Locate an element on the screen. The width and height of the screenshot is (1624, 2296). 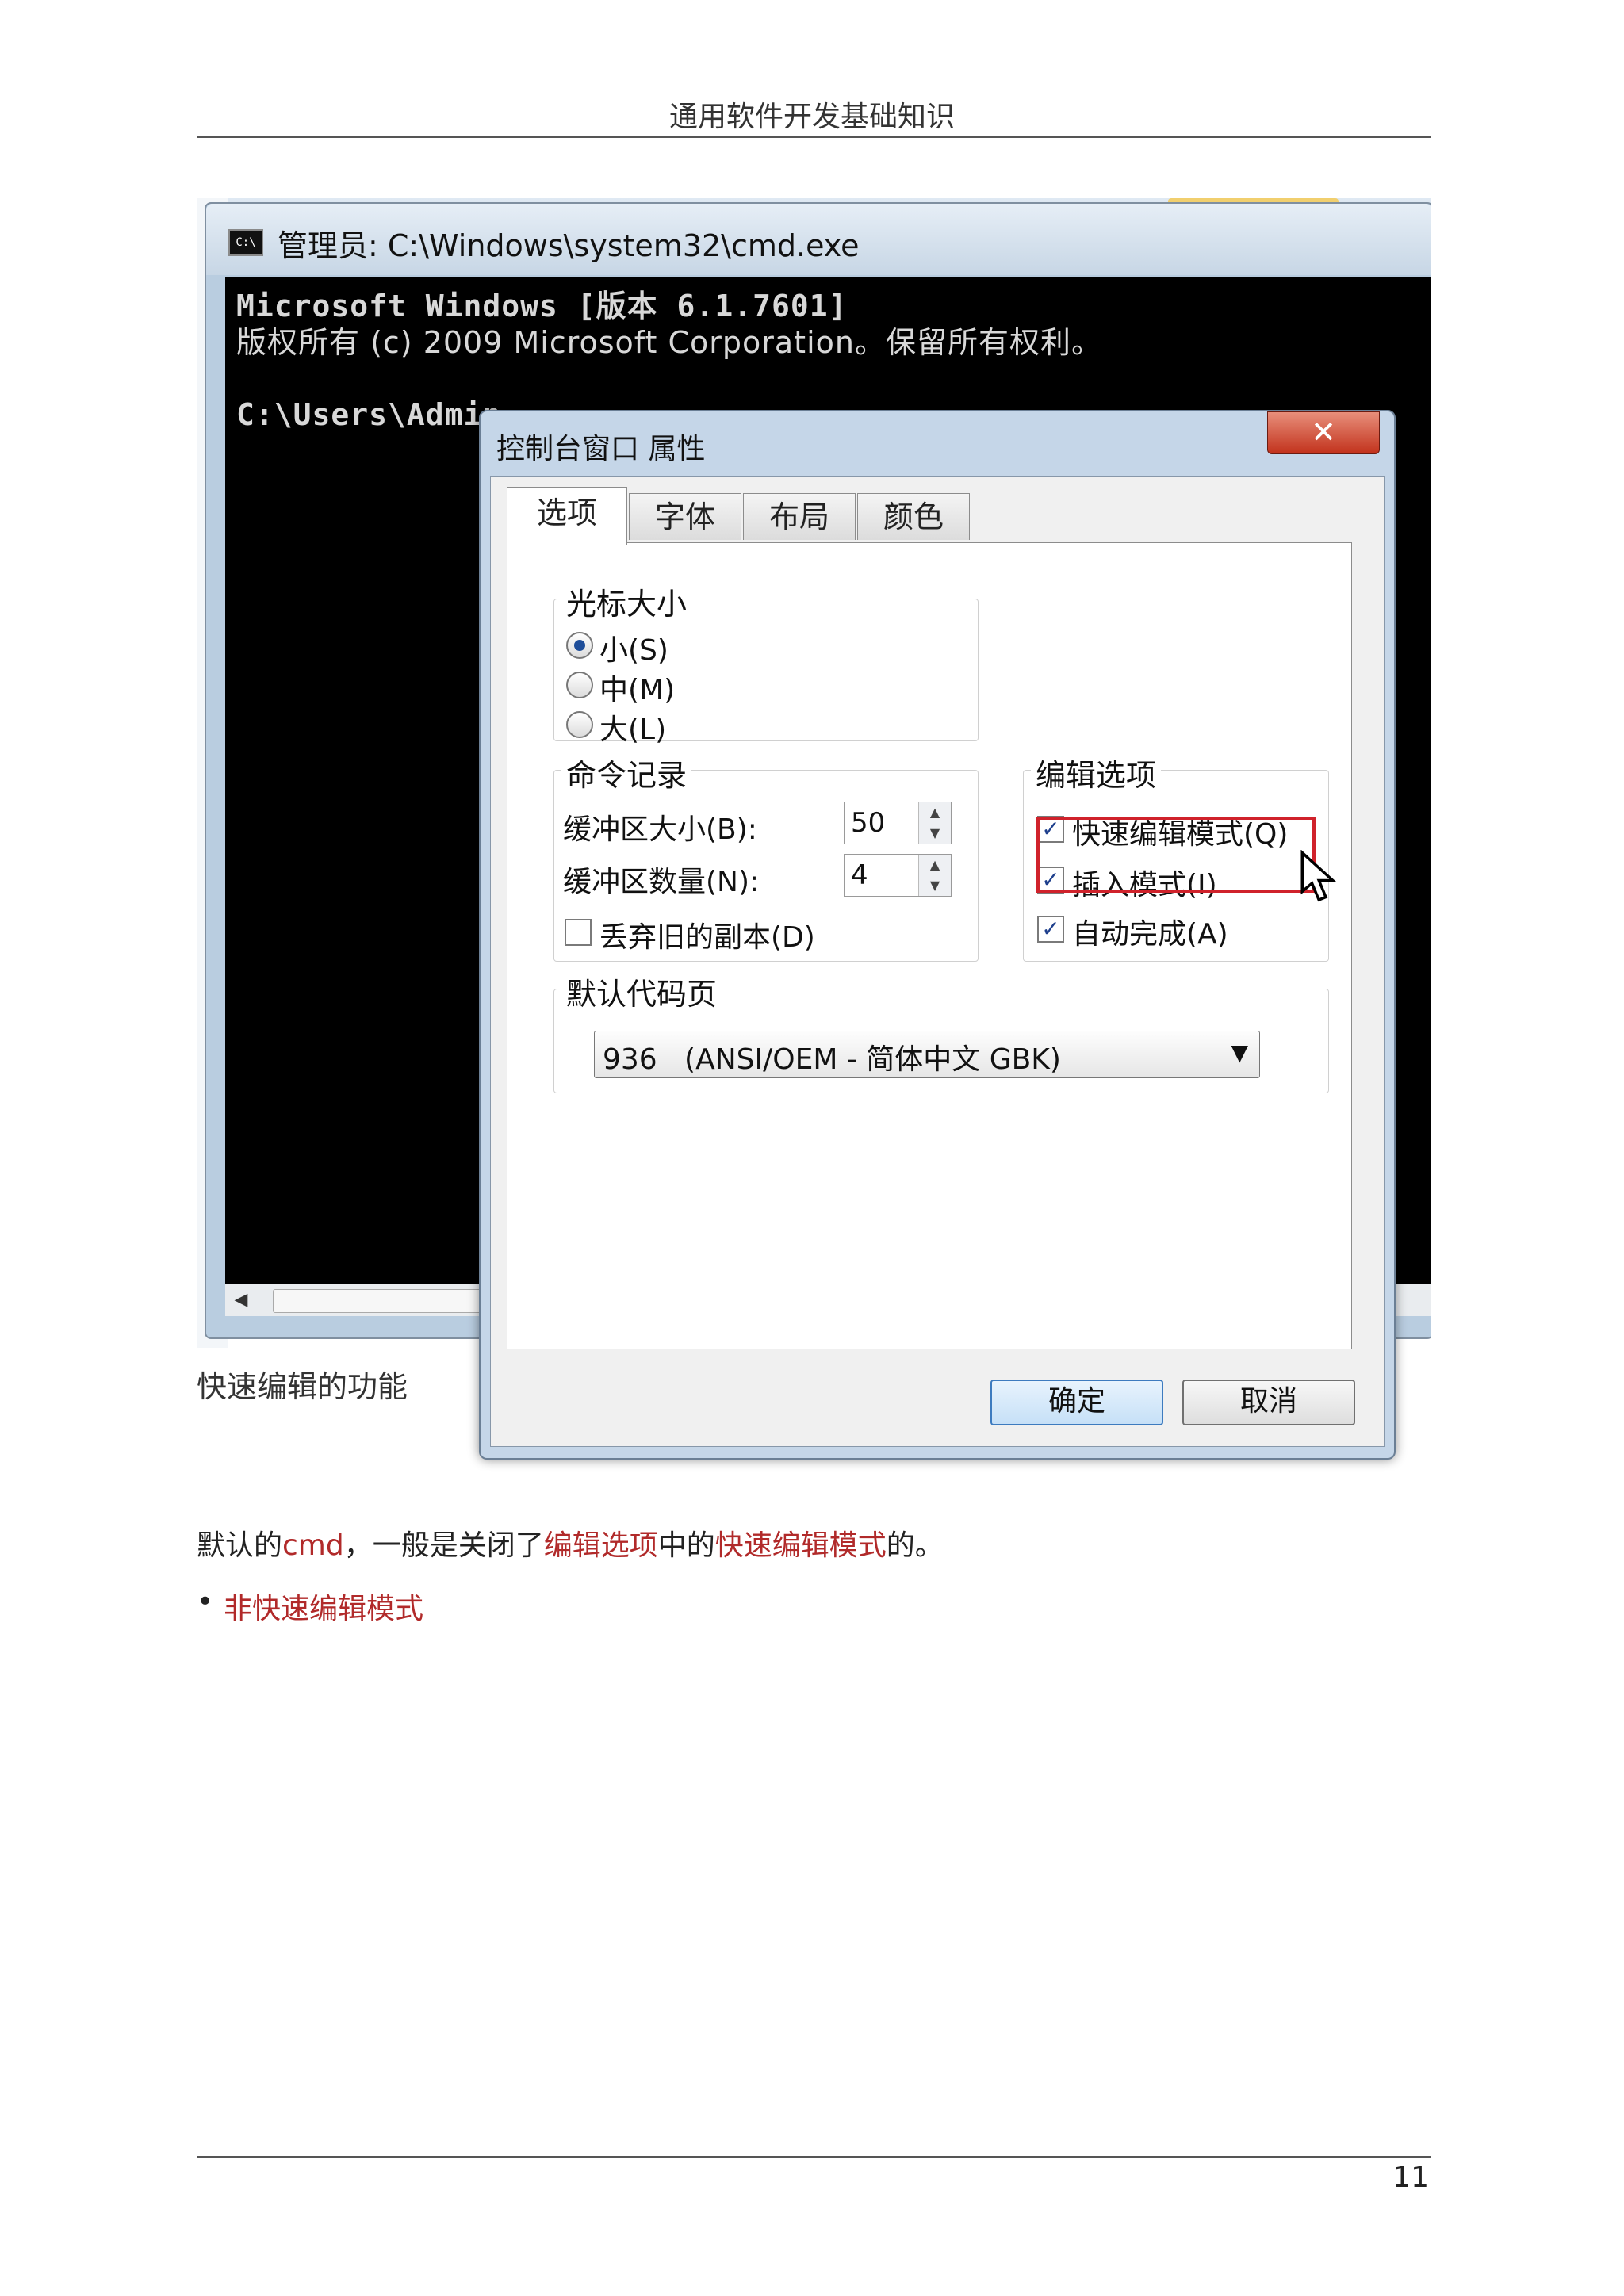
page-number: 11 is located at coordinates (1410, 2178).